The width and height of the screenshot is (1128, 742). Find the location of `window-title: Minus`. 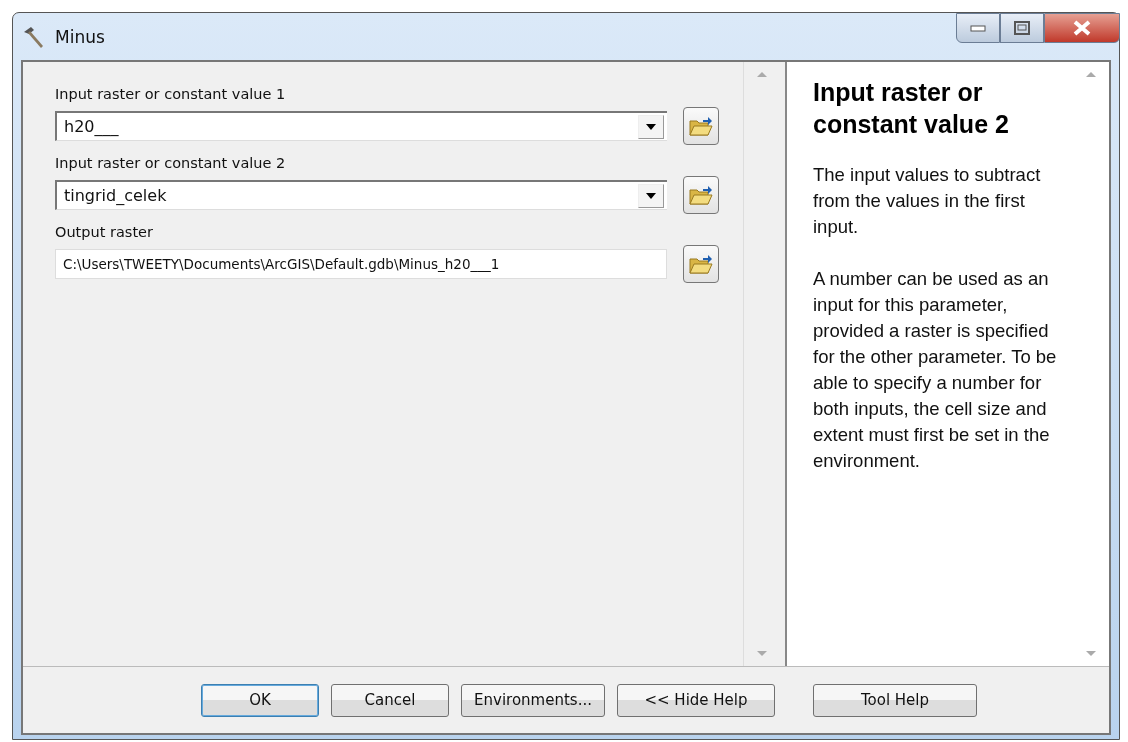

window-title: Minus is located at coordinates (80, 36).